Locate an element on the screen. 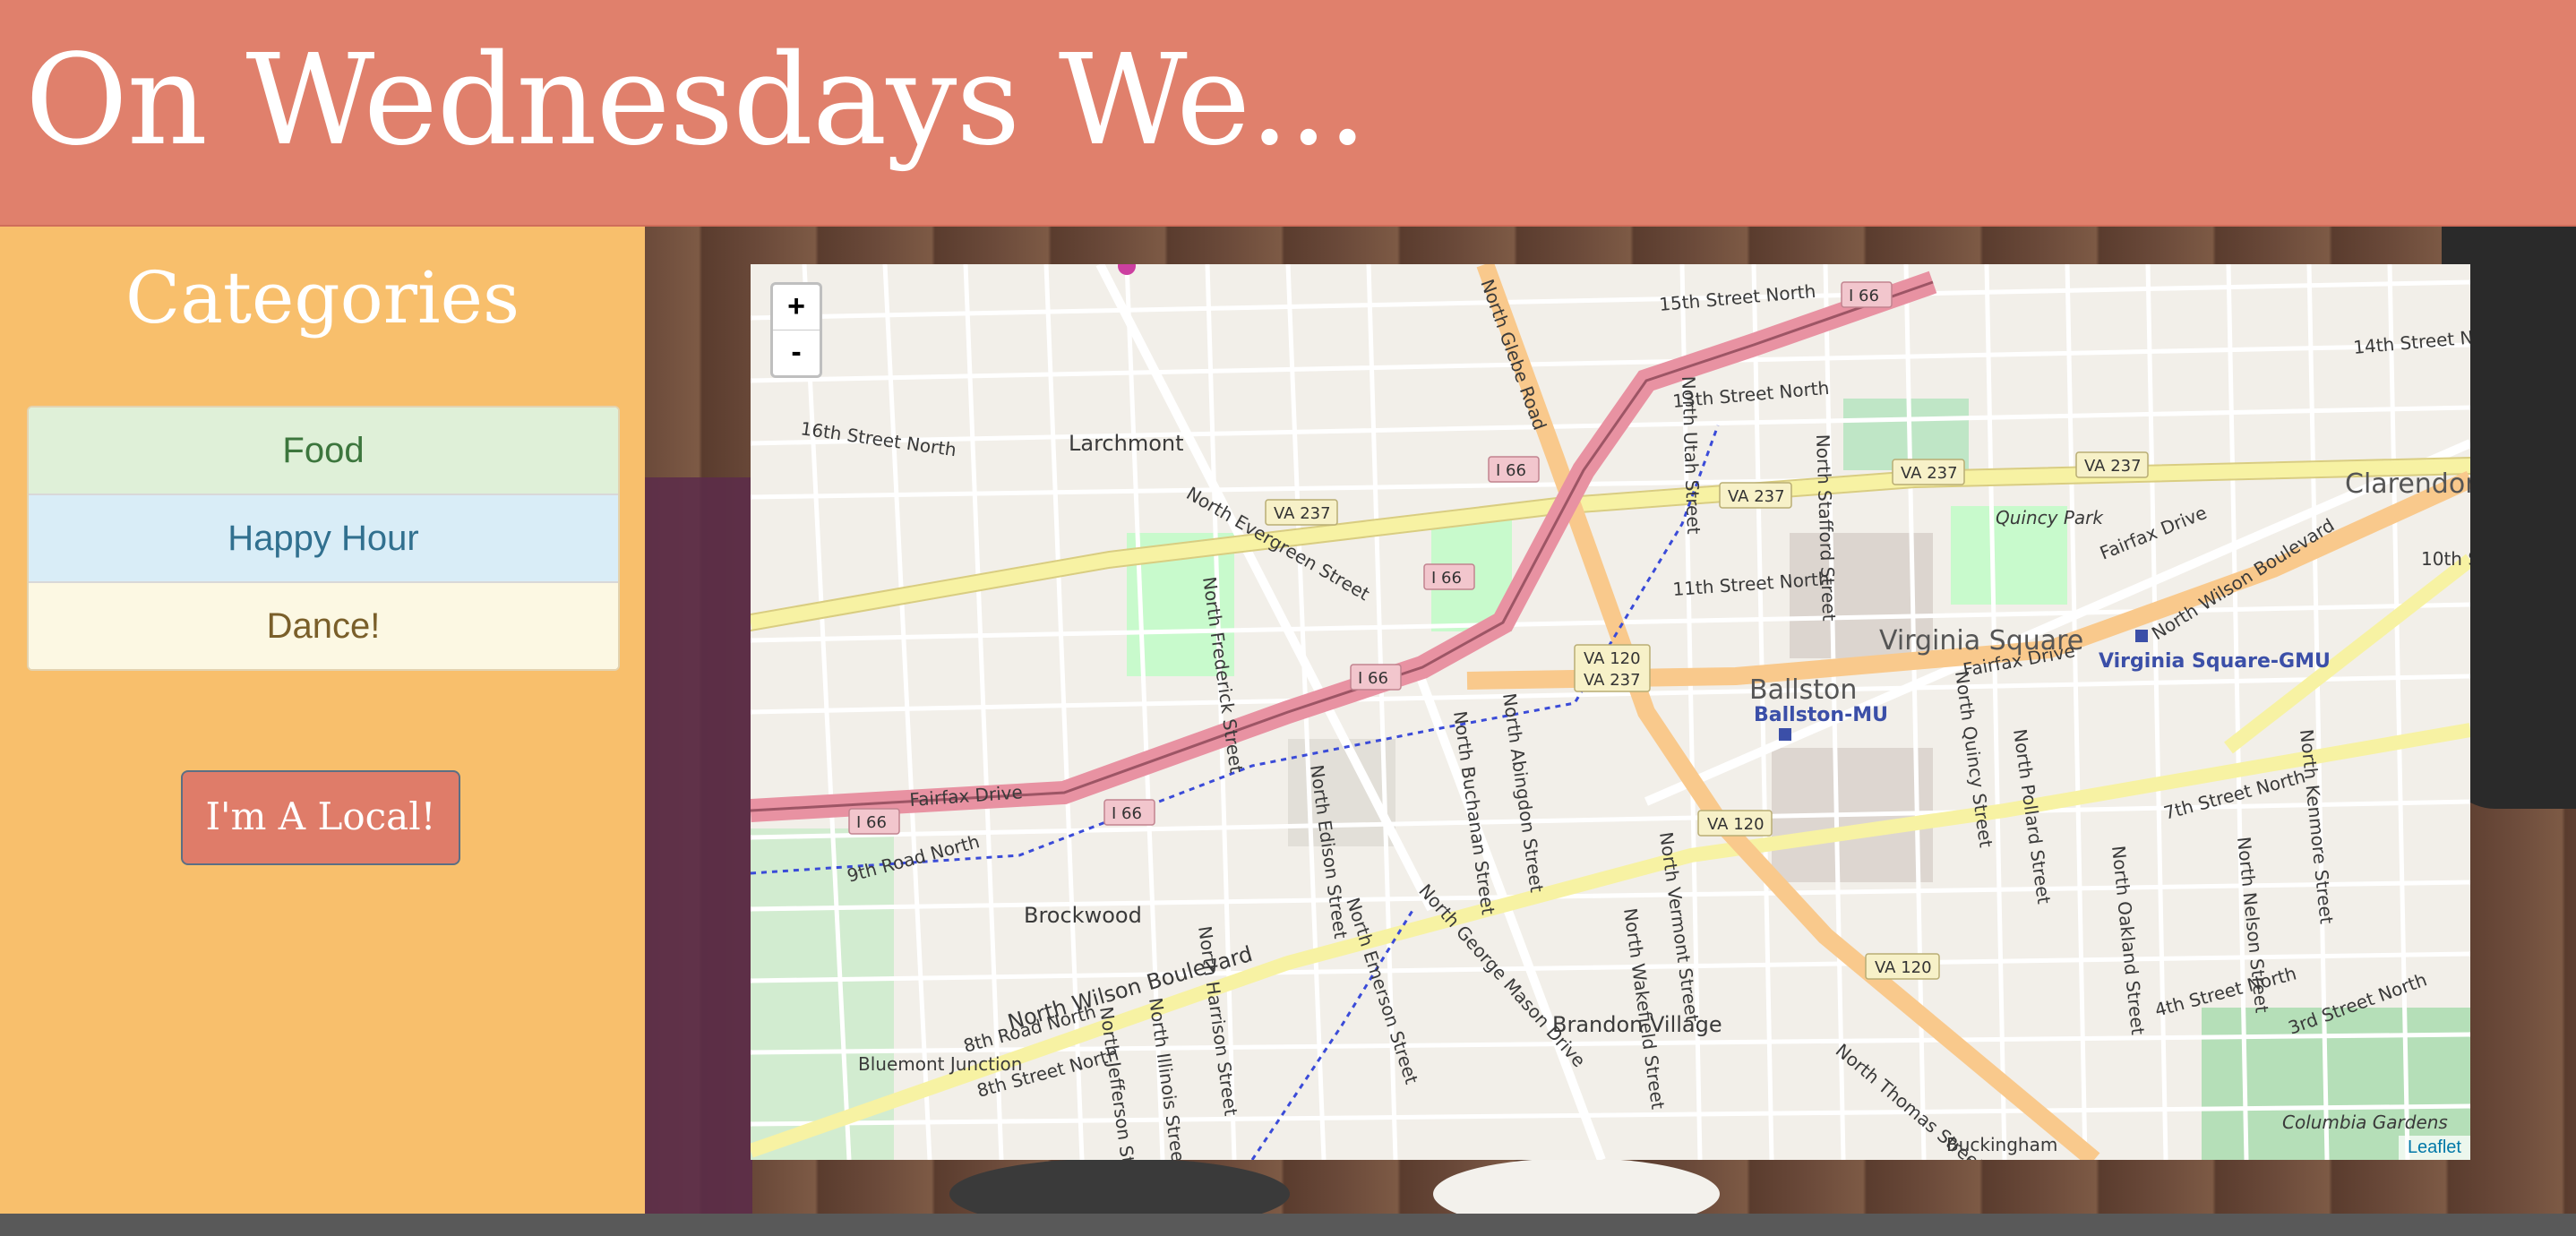 The image size is (2576, 1236). label-n-oakland-street: North Oakland Street is located at coordinates (2128, 940).